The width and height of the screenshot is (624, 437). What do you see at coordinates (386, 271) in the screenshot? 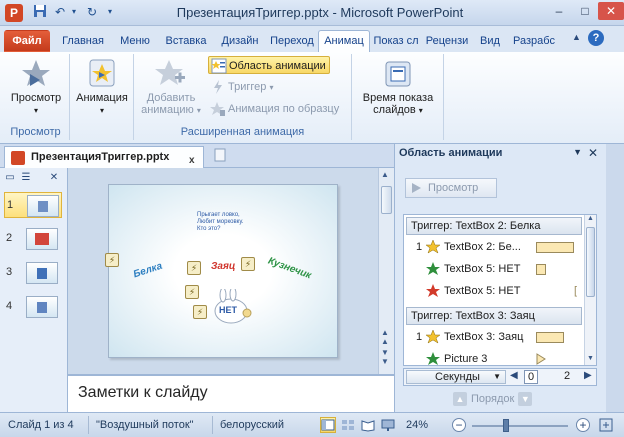
I see `slide-vertical-scrollbar: ▲ ▲ ▲ ▼ ▼` at bounding box center [386, 271].